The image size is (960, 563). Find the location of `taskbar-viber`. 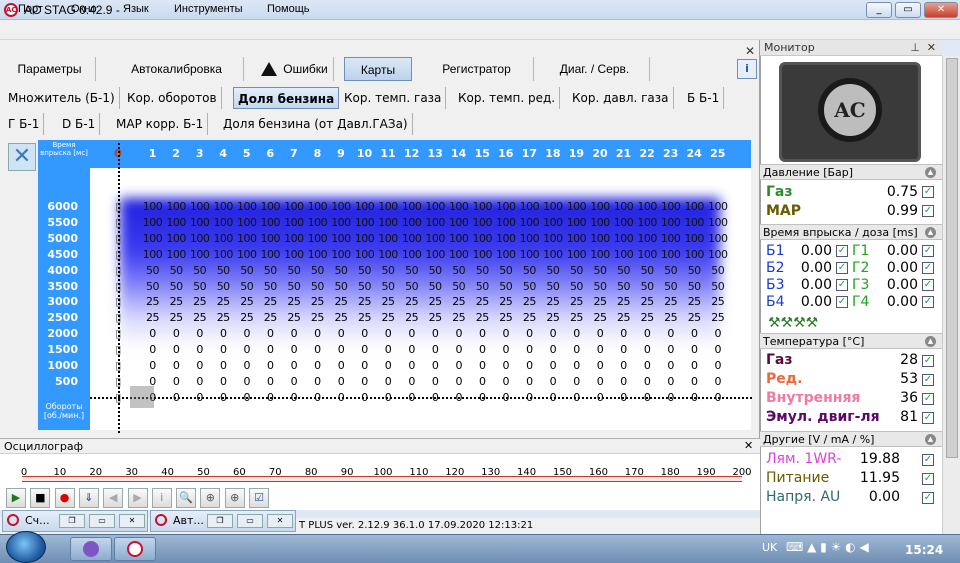

taskbar-viber is located at coordinates (91, 549).